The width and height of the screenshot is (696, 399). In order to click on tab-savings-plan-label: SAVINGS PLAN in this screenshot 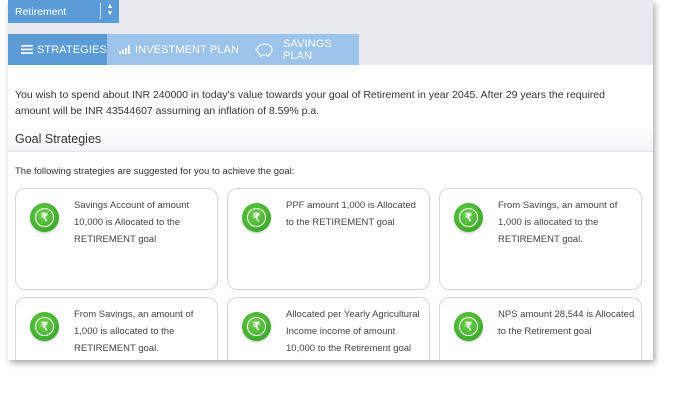, I will do `click(307, 49)`.